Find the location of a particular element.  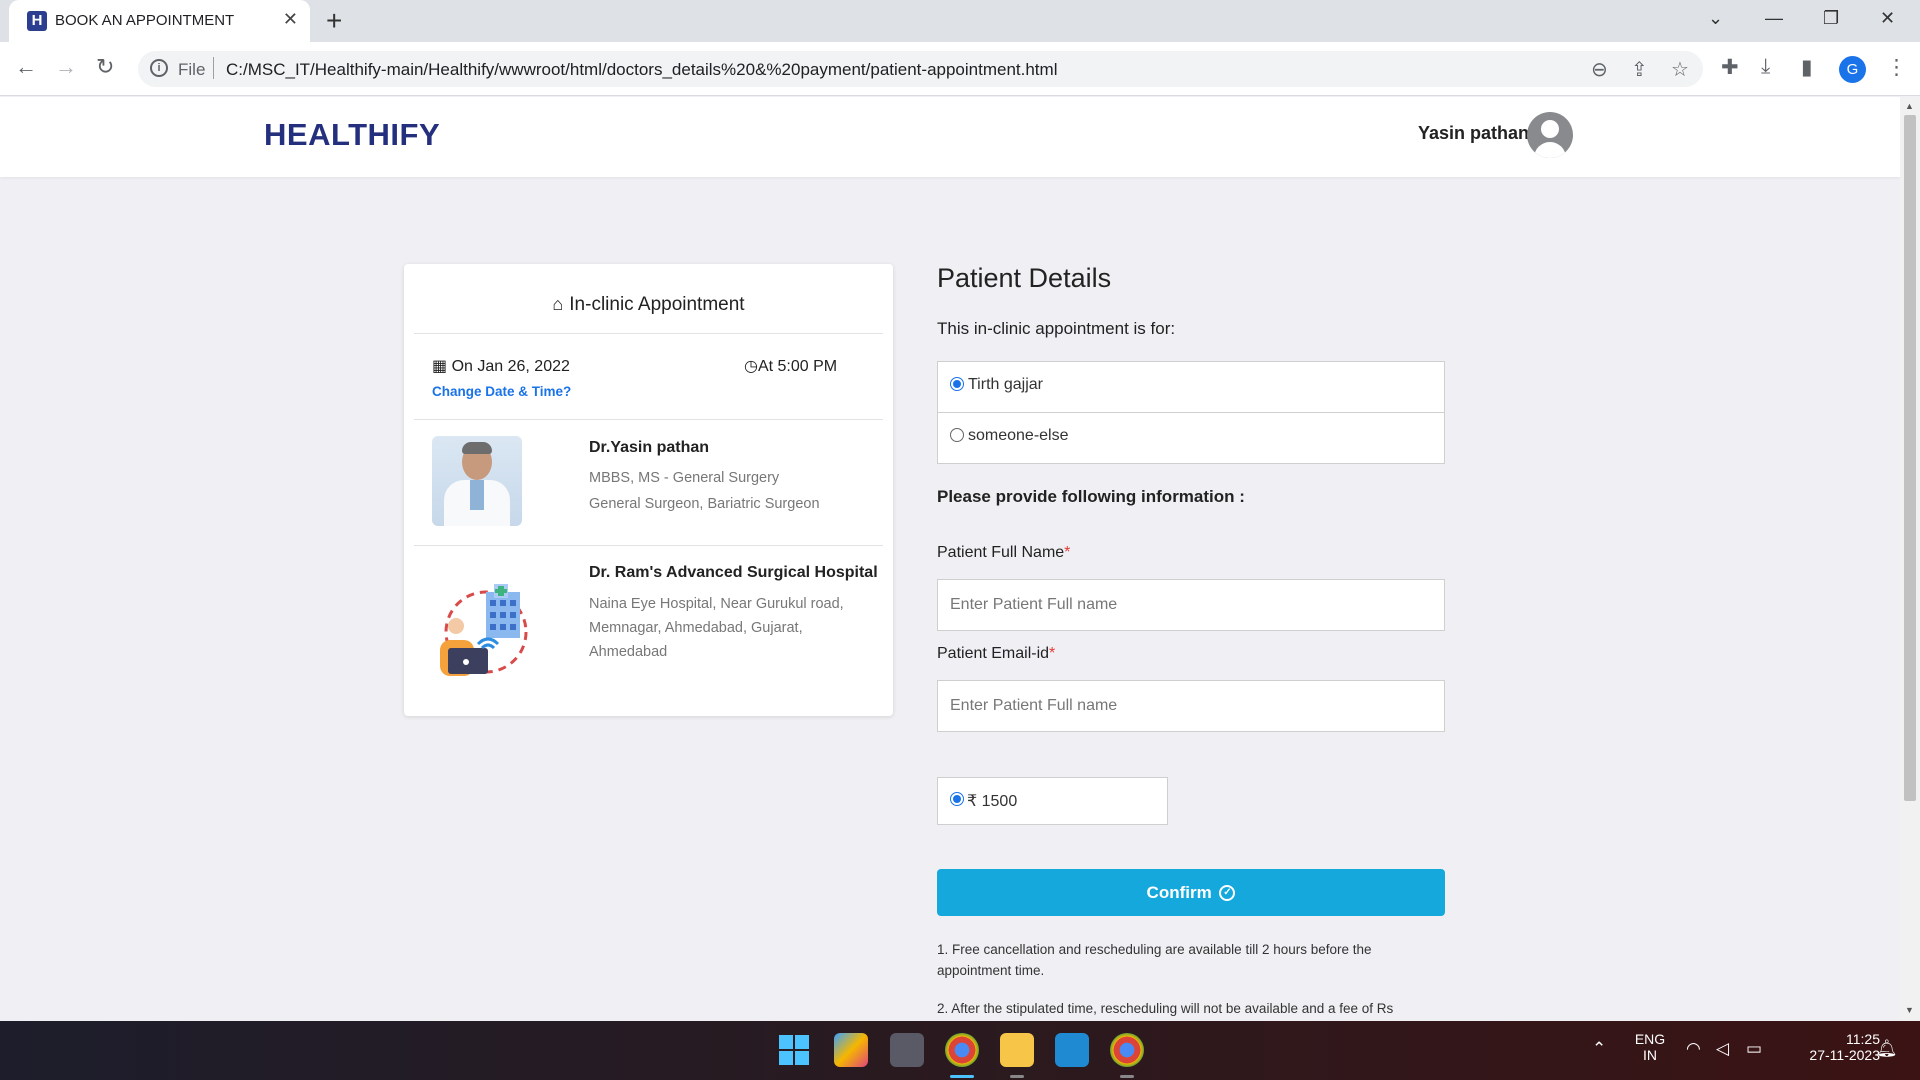

vscode-app-icon is located at coordinates (1072, 1050).